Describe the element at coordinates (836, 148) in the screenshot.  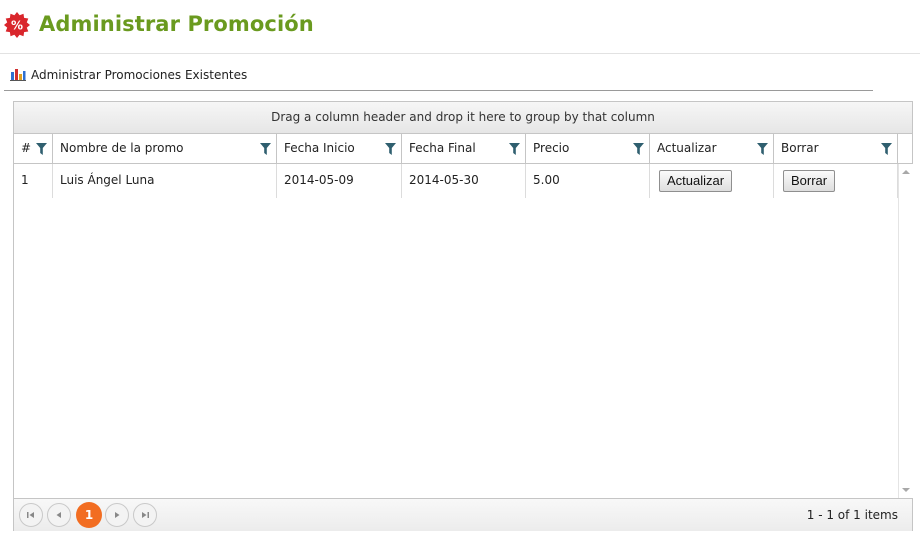
I see `column-header-borrar: Borrar` at that location.